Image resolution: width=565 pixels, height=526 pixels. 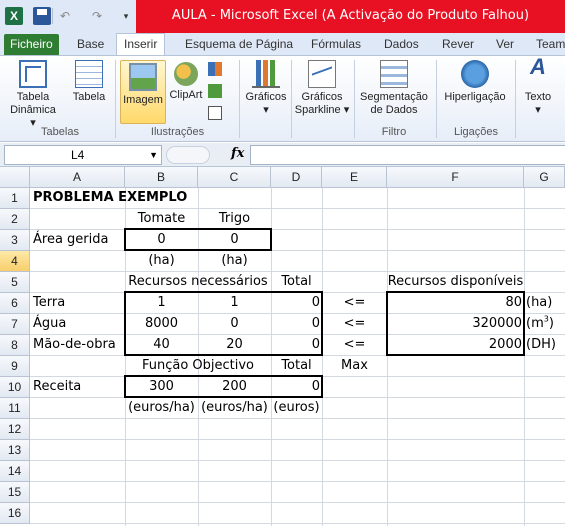 What do you see at coordinates (455, 324) in the screenshot?
I see `cell-f7: 320000` at bounding box center [455, 324].